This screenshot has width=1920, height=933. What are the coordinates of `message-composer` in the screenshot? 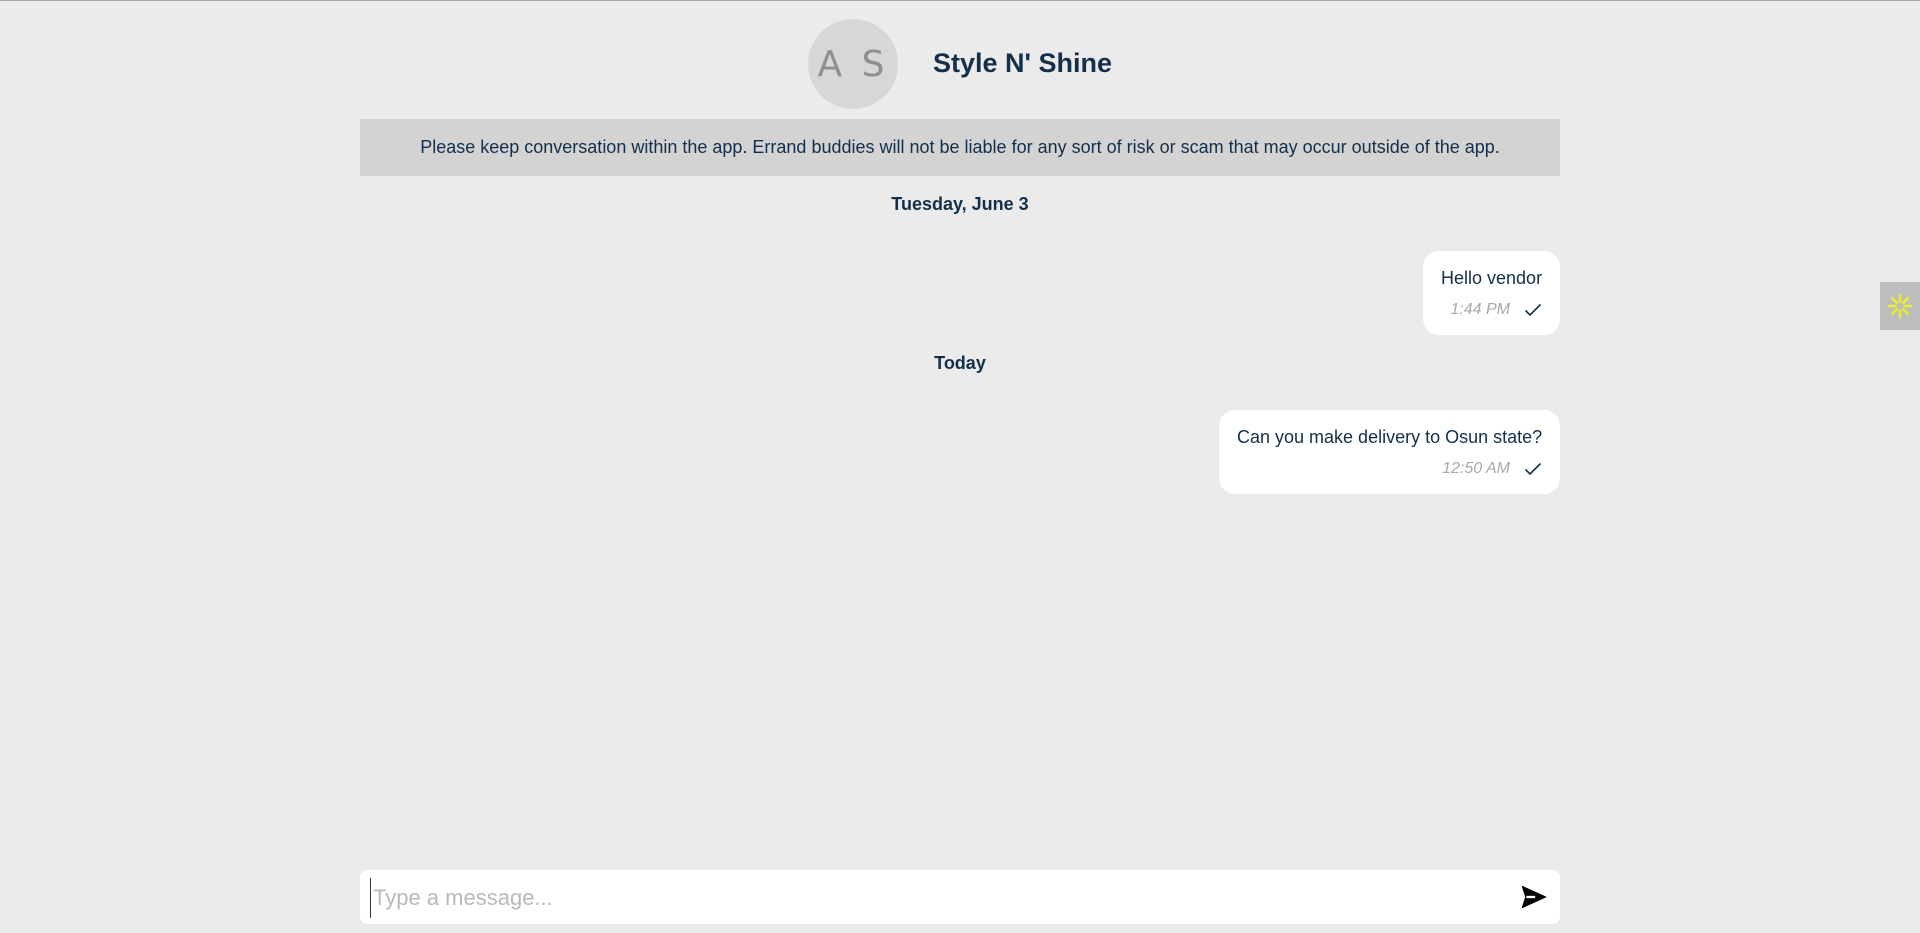 It's located at (960, 897).